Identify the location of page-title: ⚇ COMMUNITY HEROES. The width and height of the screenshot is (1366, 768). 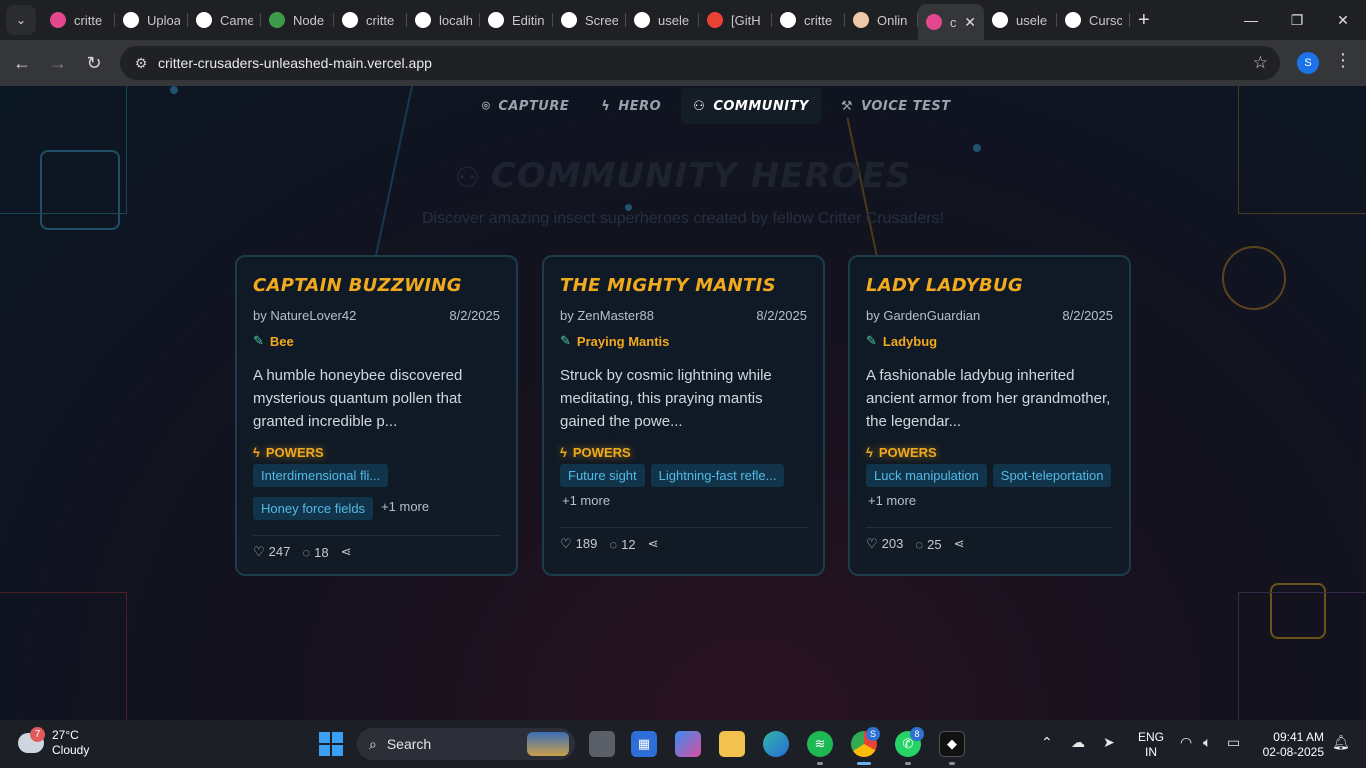
(683, 176).